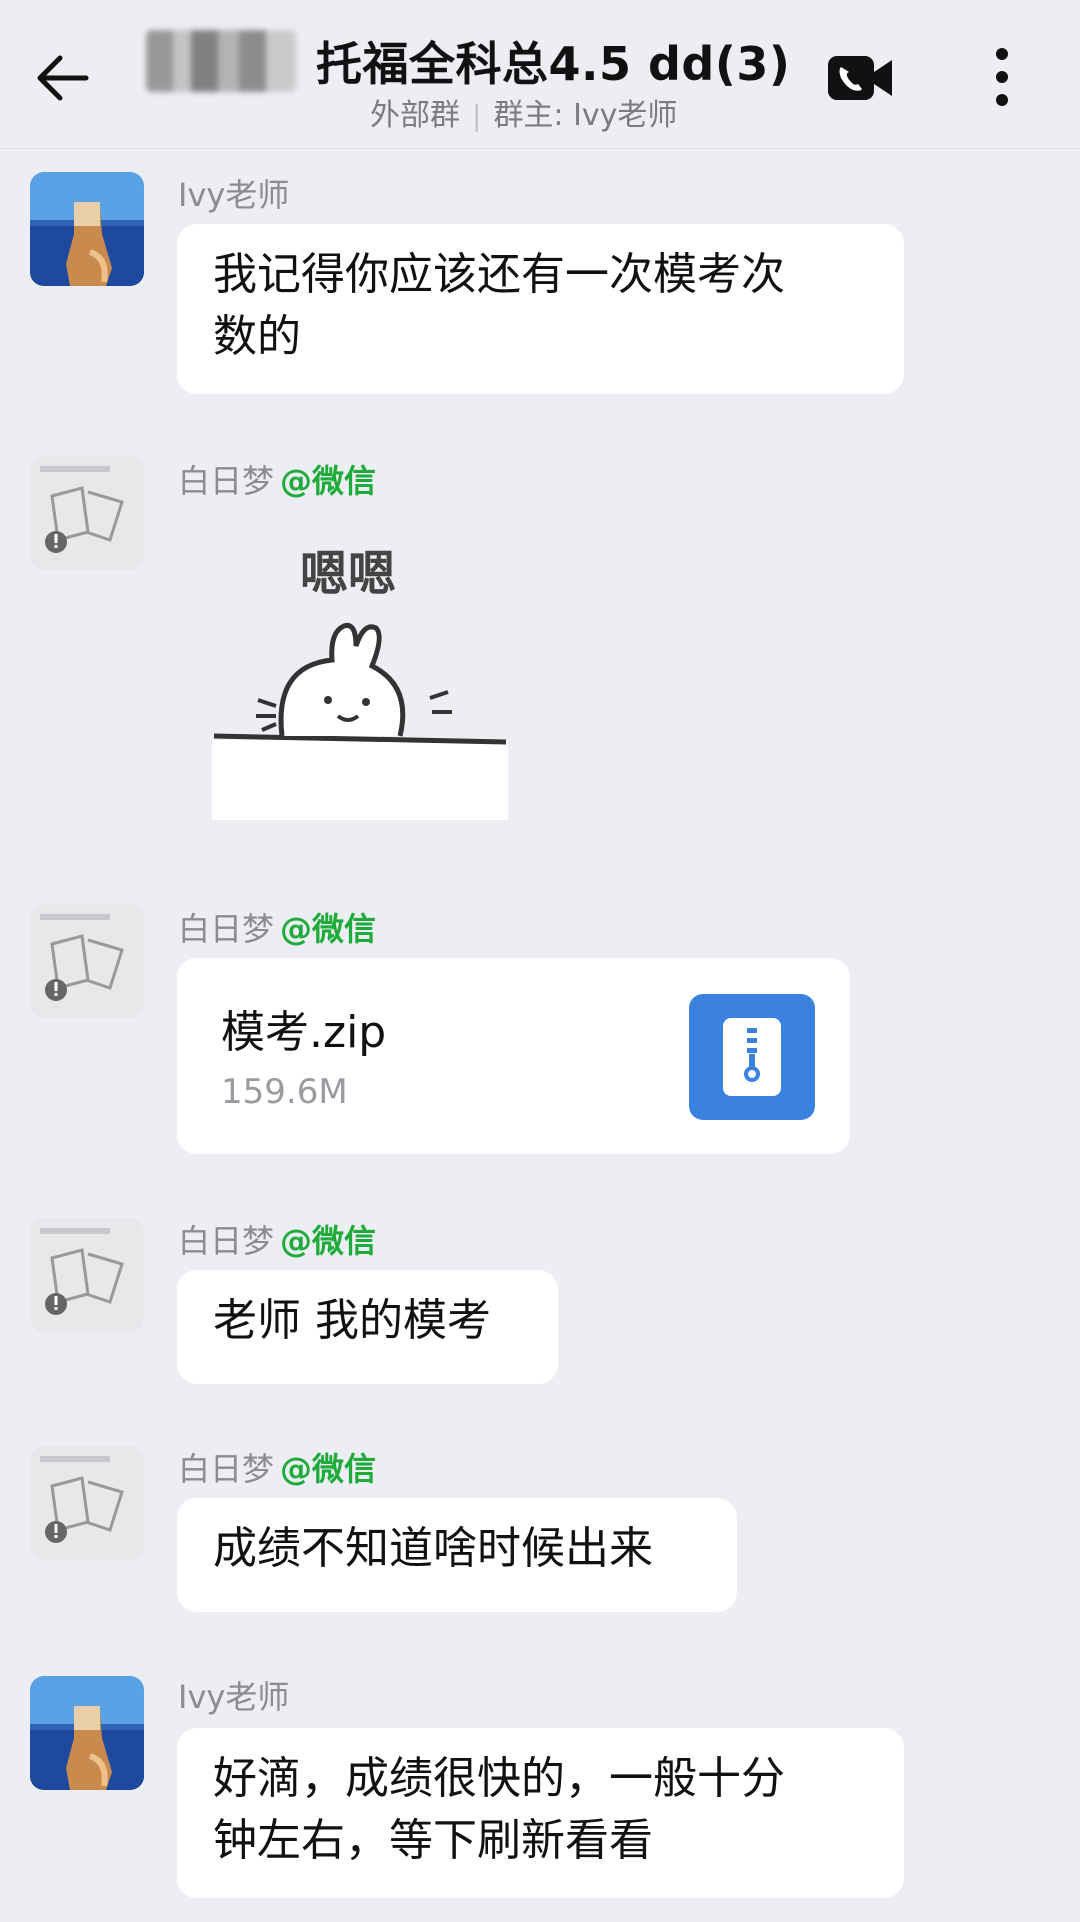 This screenshot has height=1922, width=1080. I want to click on bunny-sticker-icon: 嗯嗯, so click(360, 683).